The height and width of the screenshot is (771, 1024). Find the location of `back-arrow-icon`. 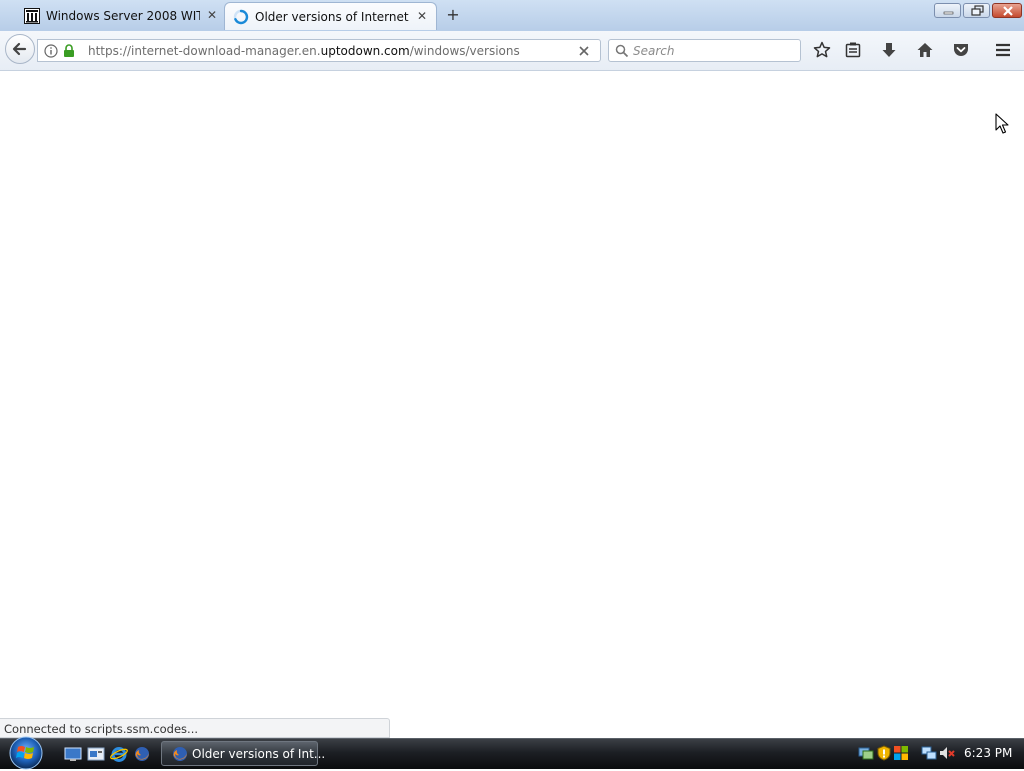

back-arrow-icon is located at coordinates (19, 49).